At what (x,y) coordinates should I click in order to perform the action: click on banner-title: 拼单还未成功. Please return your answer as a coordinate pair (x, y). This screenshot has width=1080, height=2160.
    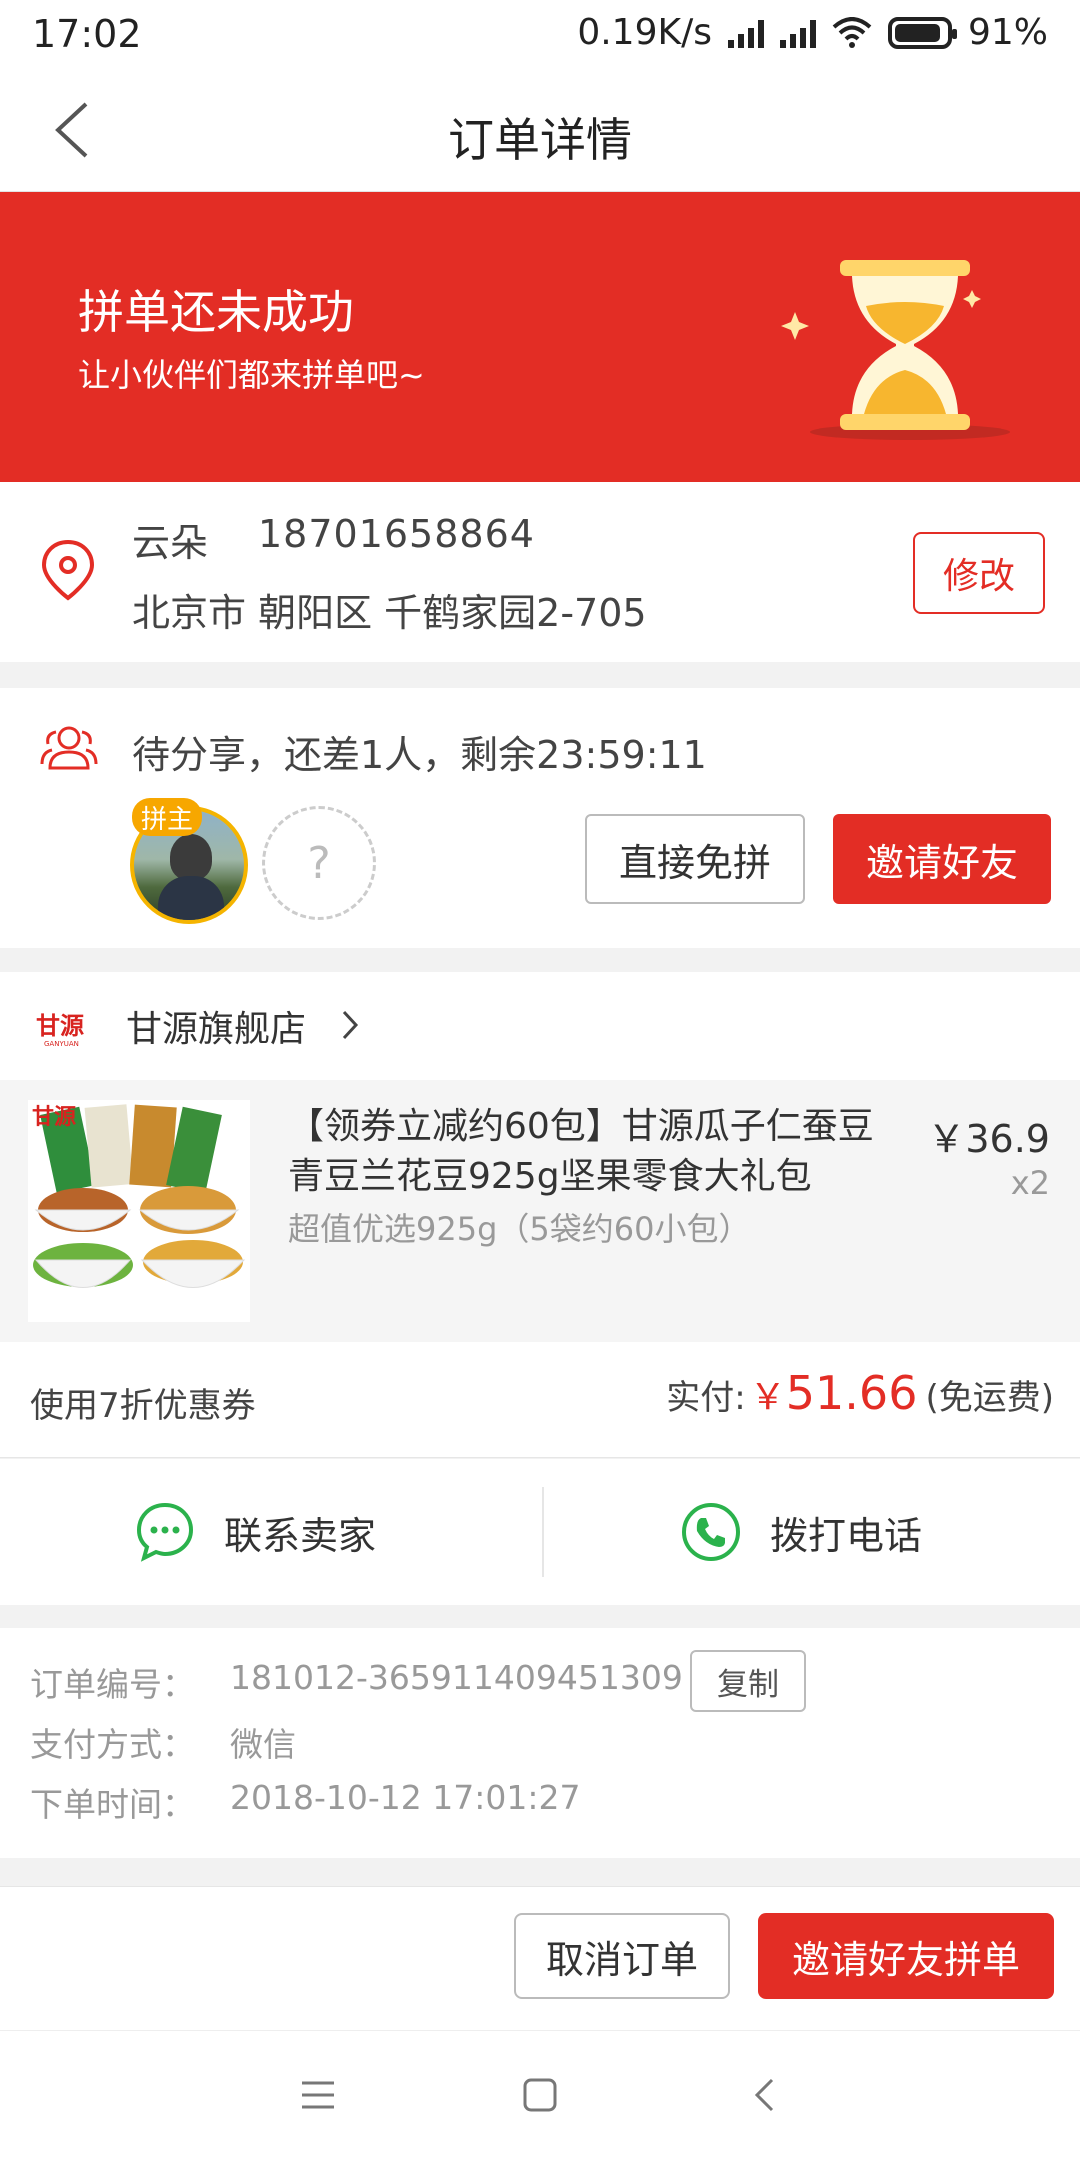
    Looking at the image, I should click on (216, 312).